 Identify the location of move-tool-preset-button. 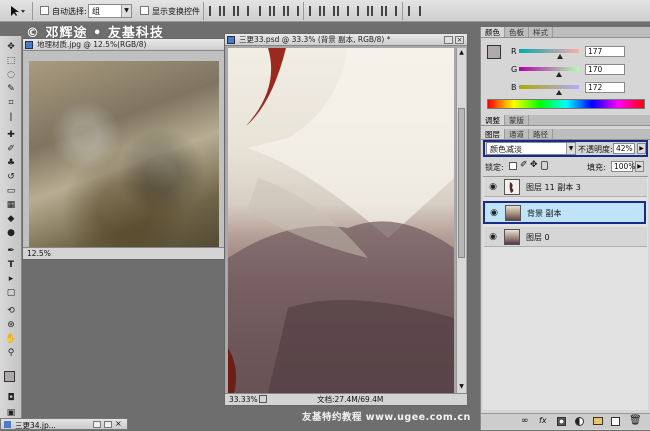
(17, 11).